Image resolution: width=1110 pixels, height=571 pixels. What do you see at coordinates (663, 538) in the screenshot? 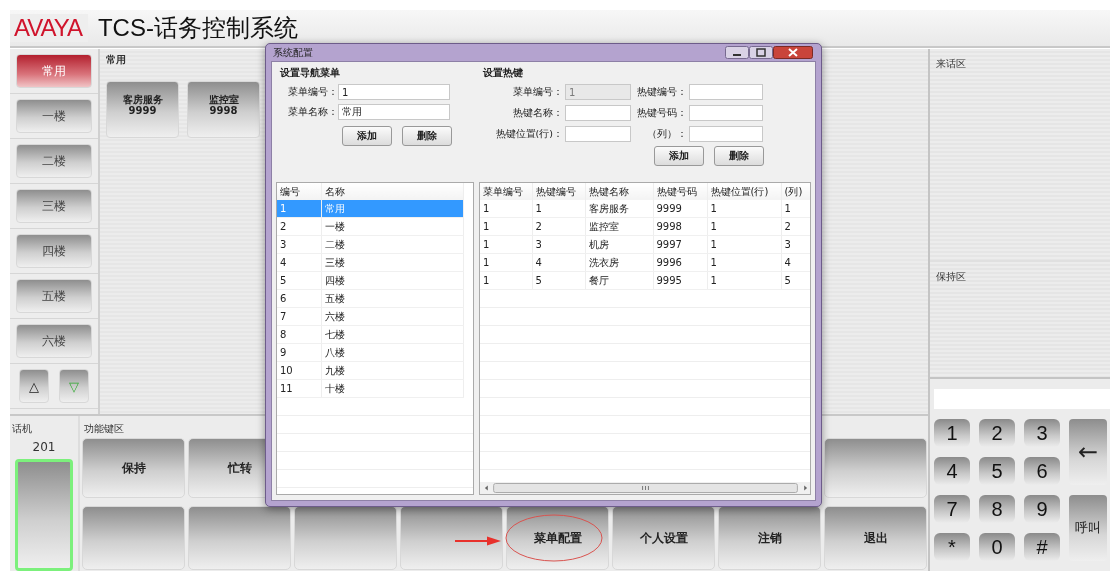
I see `function-key-button: 个人设置` at bounding box center [663, 538].